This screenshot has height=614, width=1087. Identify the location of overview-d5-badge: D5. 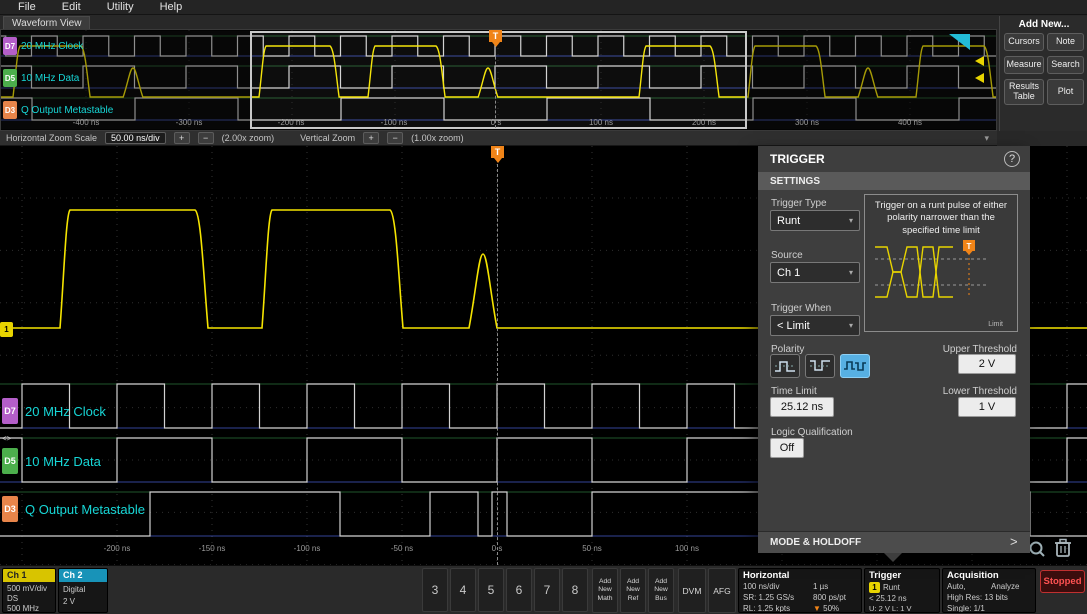
(10, 78).